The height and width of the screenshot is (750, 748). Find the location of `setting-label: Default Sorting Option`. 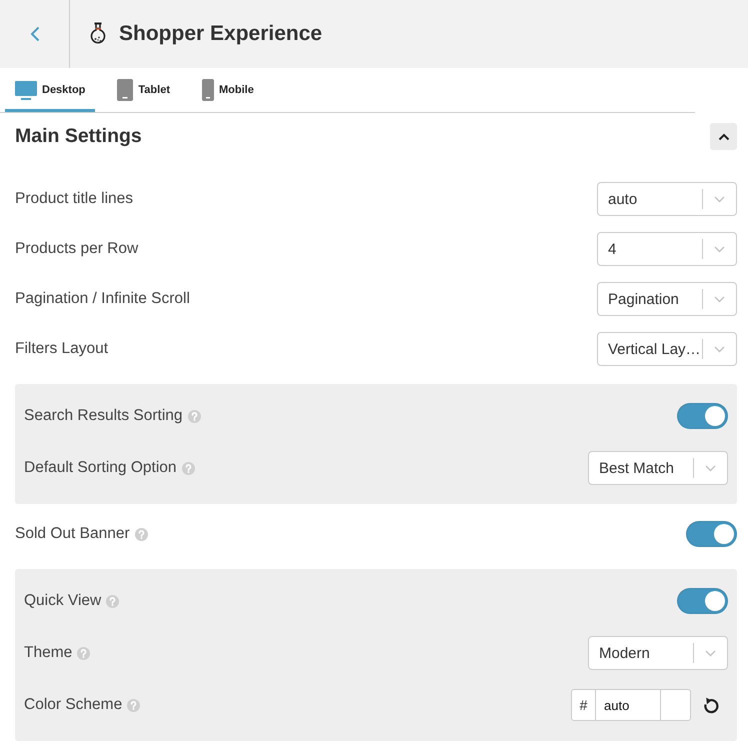

setting-label: Default Sorting Option is located at coordinates (100, 468).